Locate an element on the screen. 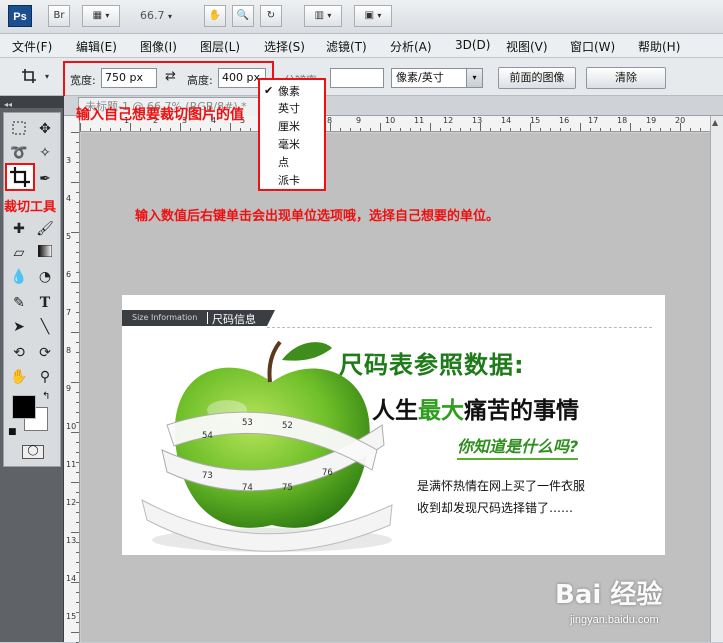 The height and width of the screenshot is (643, 723). unit-option-points: 点 is located at coordinates (283, 162).